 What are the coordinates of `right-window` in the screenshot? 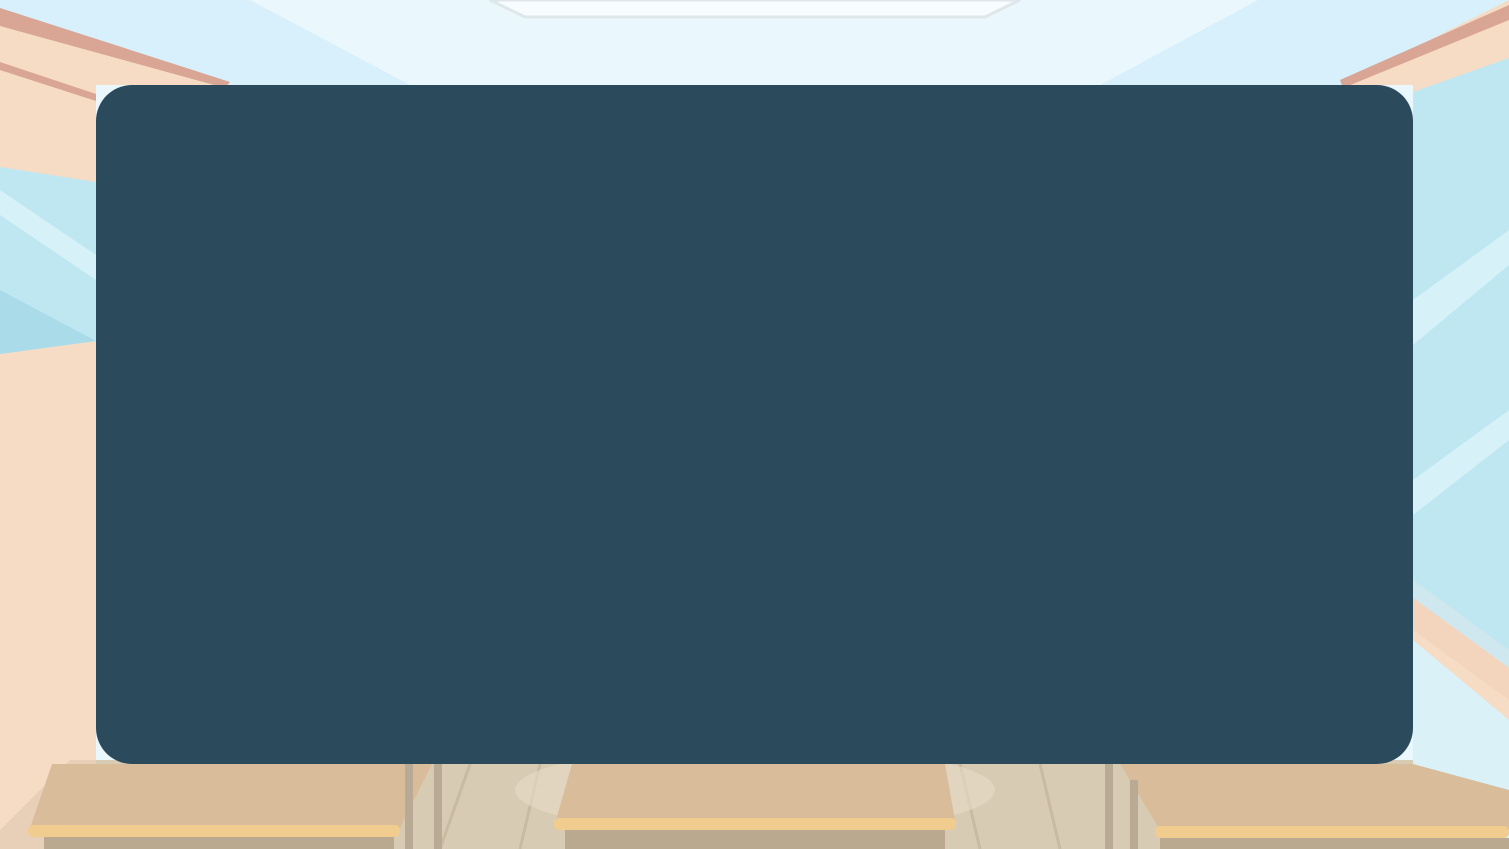 It's located at (1461, 354).